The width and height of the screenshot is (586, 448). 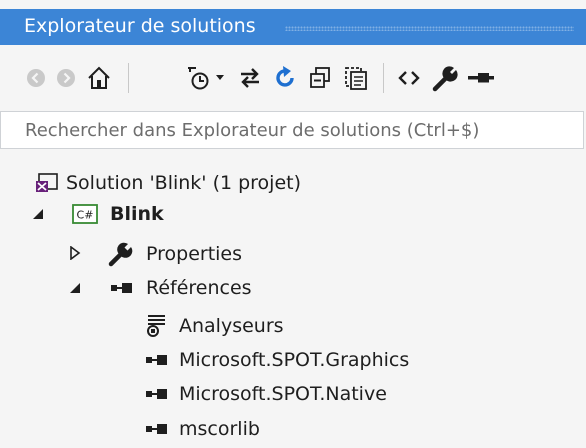 I want to click on forward-icon, so click(x=66, y=78).